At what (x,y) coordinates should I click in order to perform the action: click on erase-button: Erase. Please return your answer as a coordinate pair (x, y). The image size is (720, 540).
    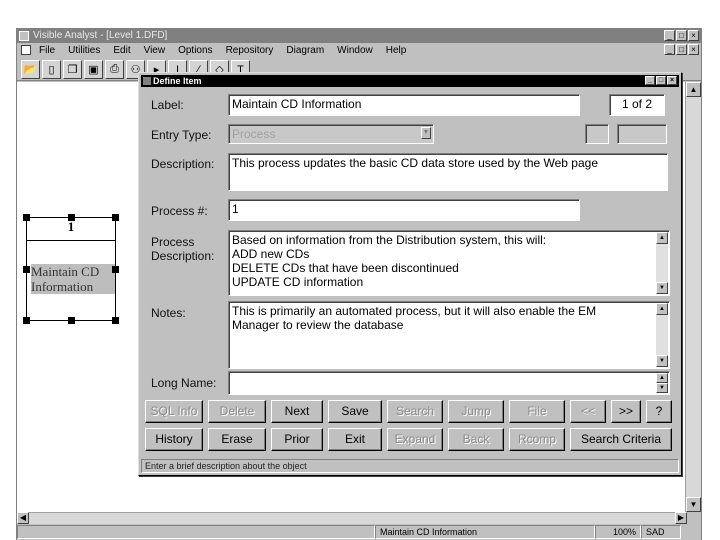
    Looking at the image, I should click on (237, 439).